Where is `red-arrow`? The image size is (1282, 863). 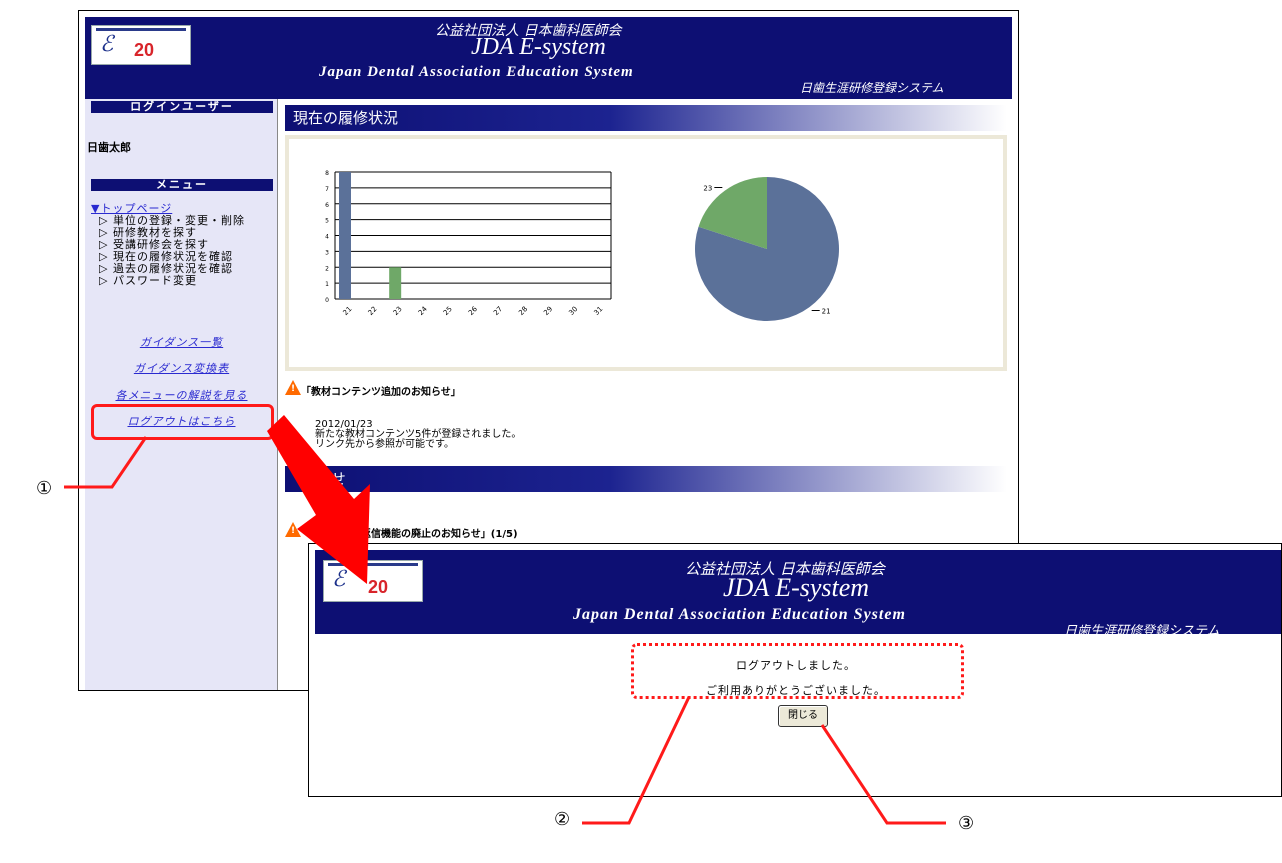
red-arrow is located at coordinates (318, 499).